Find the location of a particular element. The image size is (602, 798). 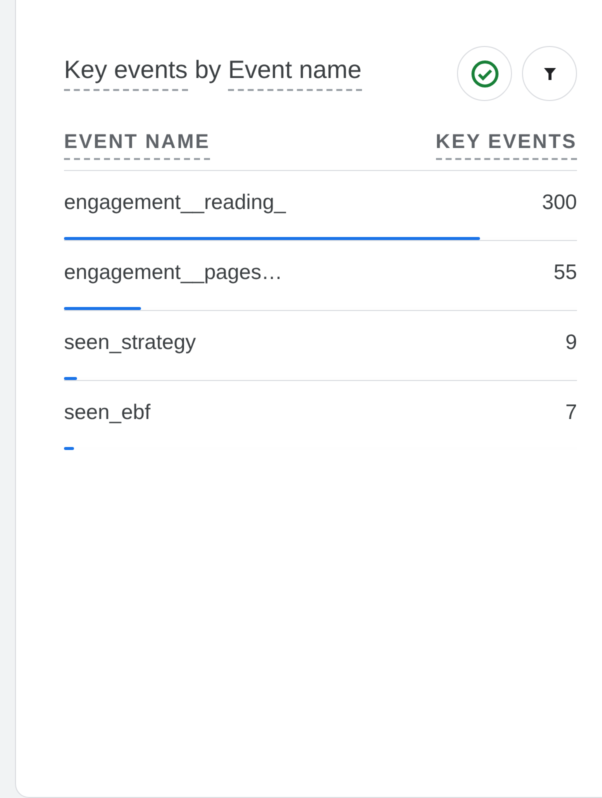

filter-icon is located at coordinates (550, 74).